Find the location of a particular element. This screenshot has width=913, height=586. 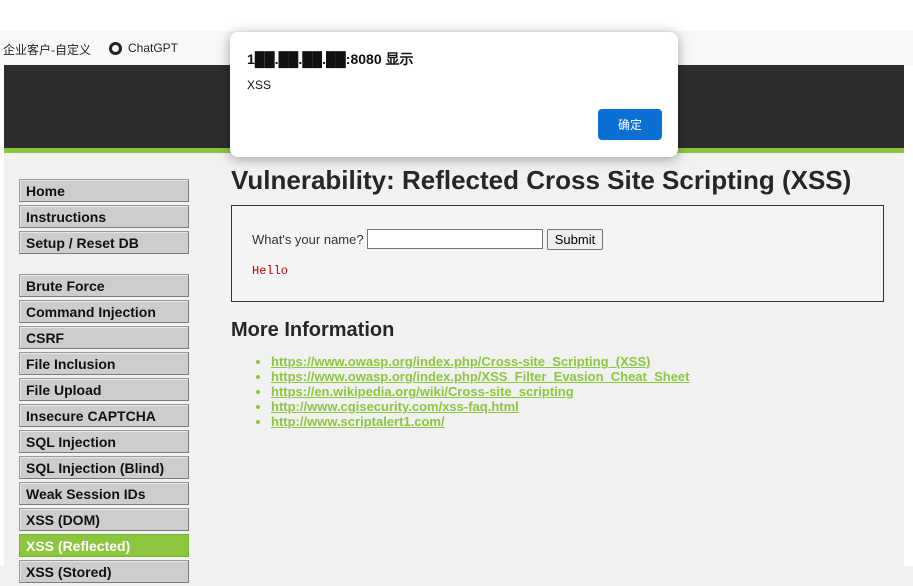

menu-item-setup: Setup / Reset DB is located at coordinates (104, 242).